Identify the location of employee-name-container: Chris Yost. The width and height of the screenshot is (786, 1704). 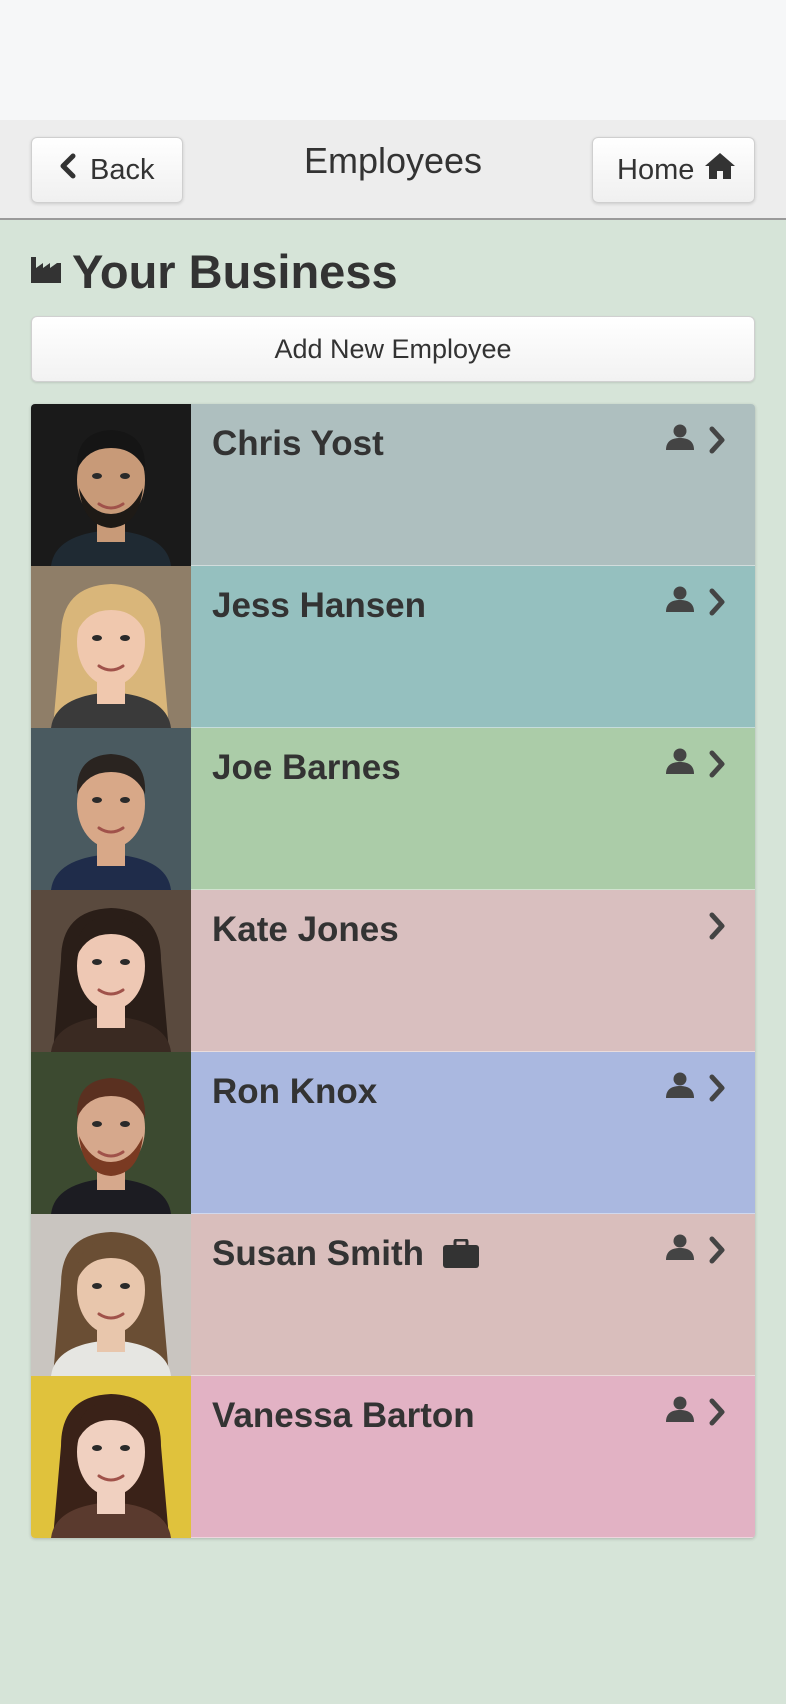
(298, 444).